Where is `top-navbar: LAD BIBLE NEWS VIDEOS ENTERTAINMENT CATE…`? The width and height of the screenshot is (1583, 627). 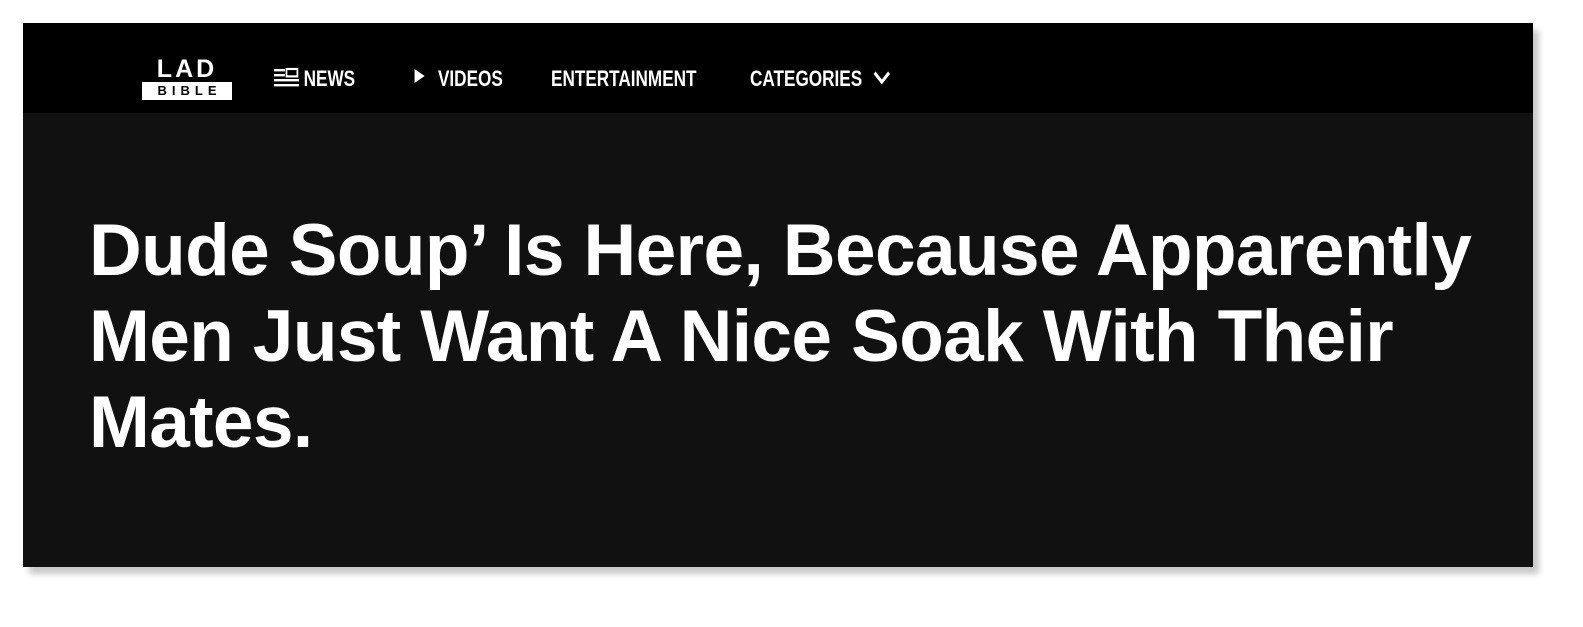 top-navbar: LAD BIBLE NEWS VIDEOS ENTERTAINMENT CATE… is located at coordinates (778, 68).